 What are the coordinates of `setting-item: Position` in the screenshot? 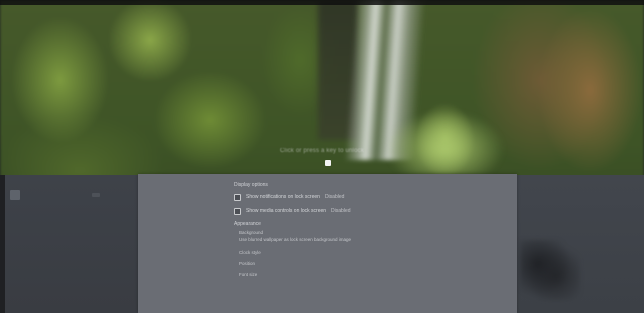 It's located at (247, 264).